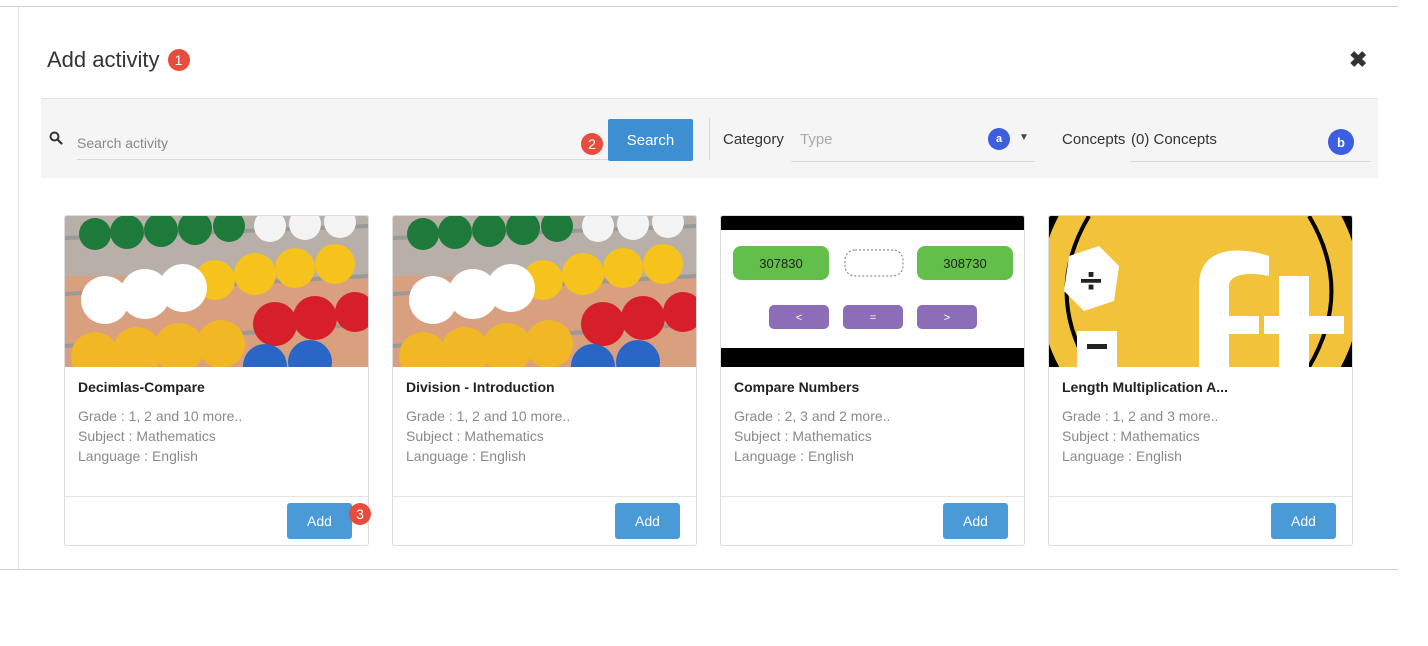  I want to click on toolbar-divider, so click(709, 139).